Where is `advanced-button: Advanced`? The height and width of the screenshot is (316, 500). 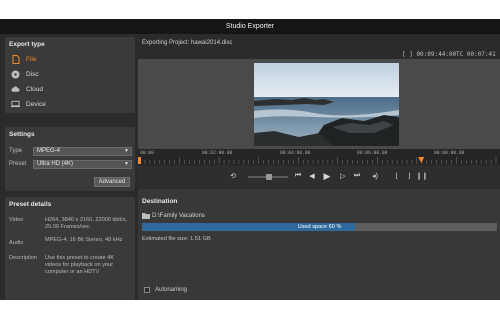 advanced-button: Advanced is located at coordinates (112, 182).